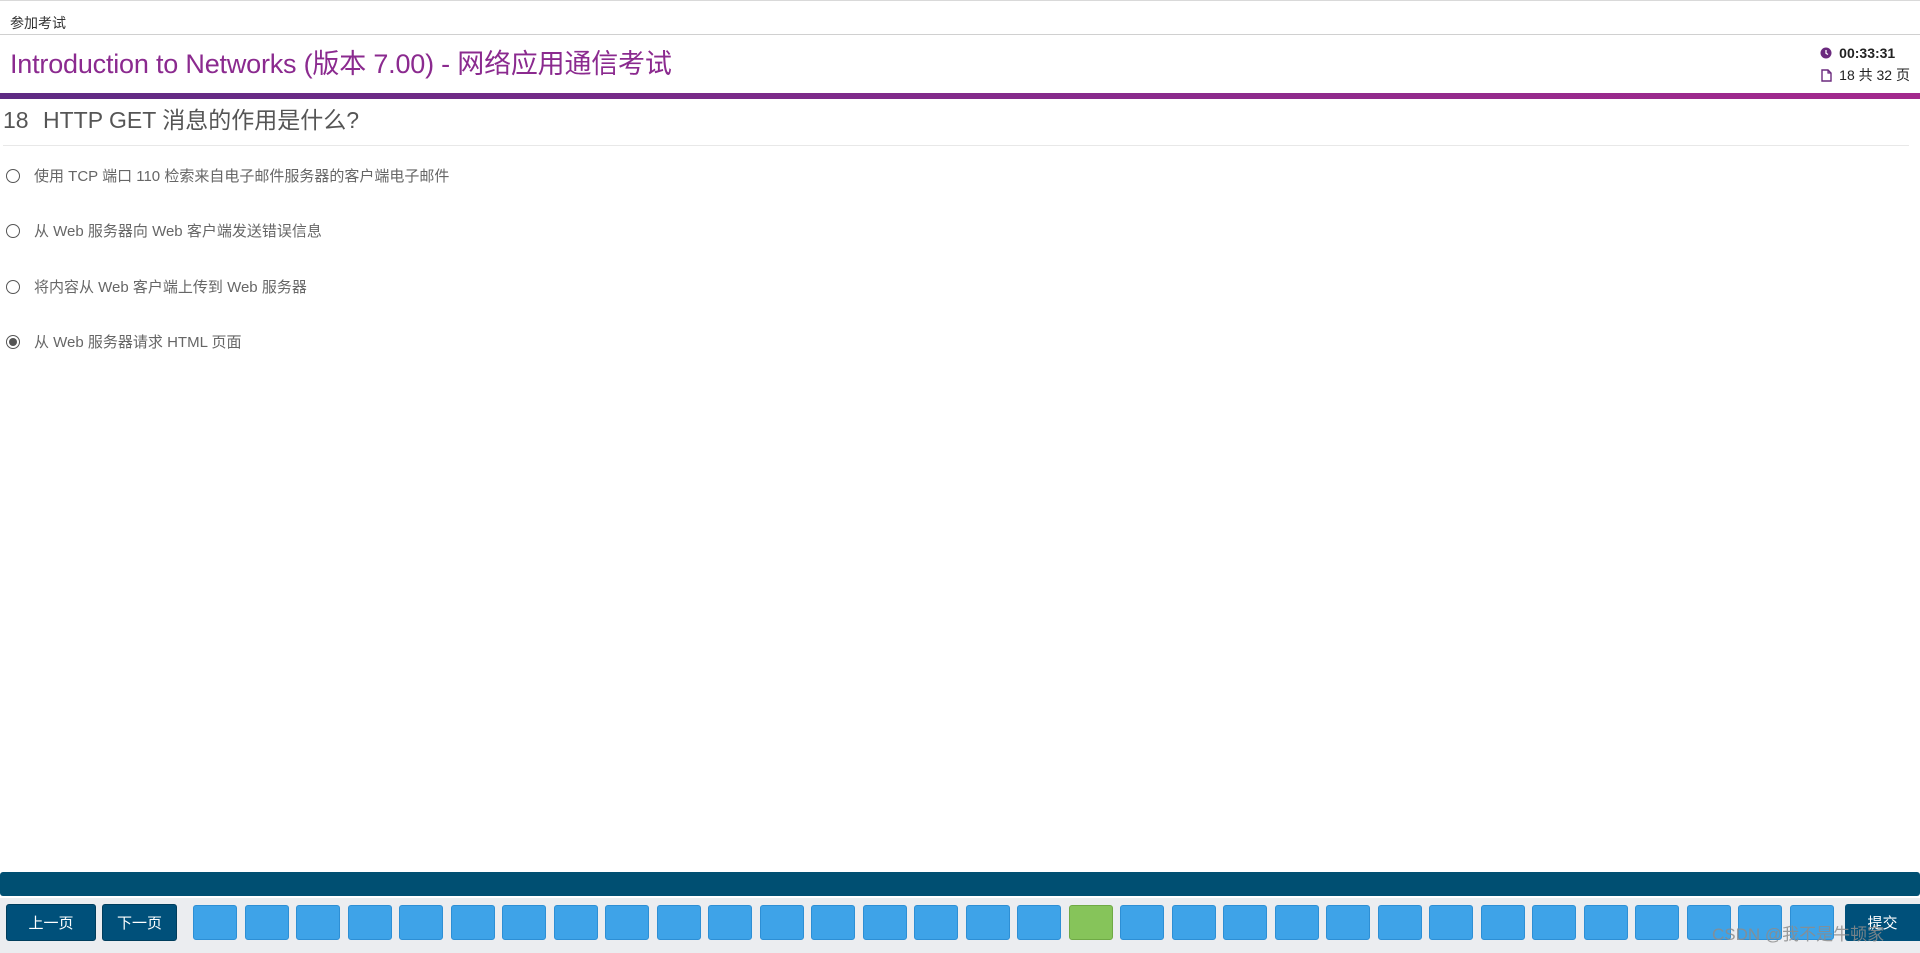 The image size is (1920, 953). I want to click on footer-bar, so click(960, 884).